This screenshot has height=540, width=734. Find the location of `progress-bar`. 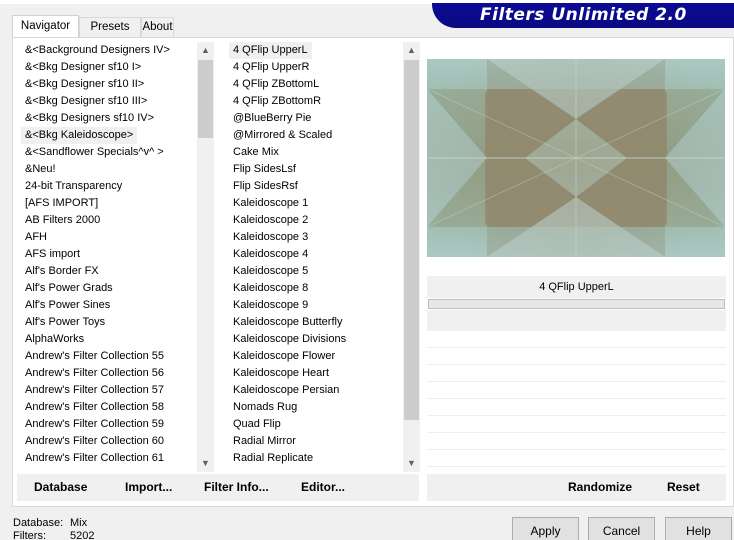

progress-bar is located at coordinates (576, 304).